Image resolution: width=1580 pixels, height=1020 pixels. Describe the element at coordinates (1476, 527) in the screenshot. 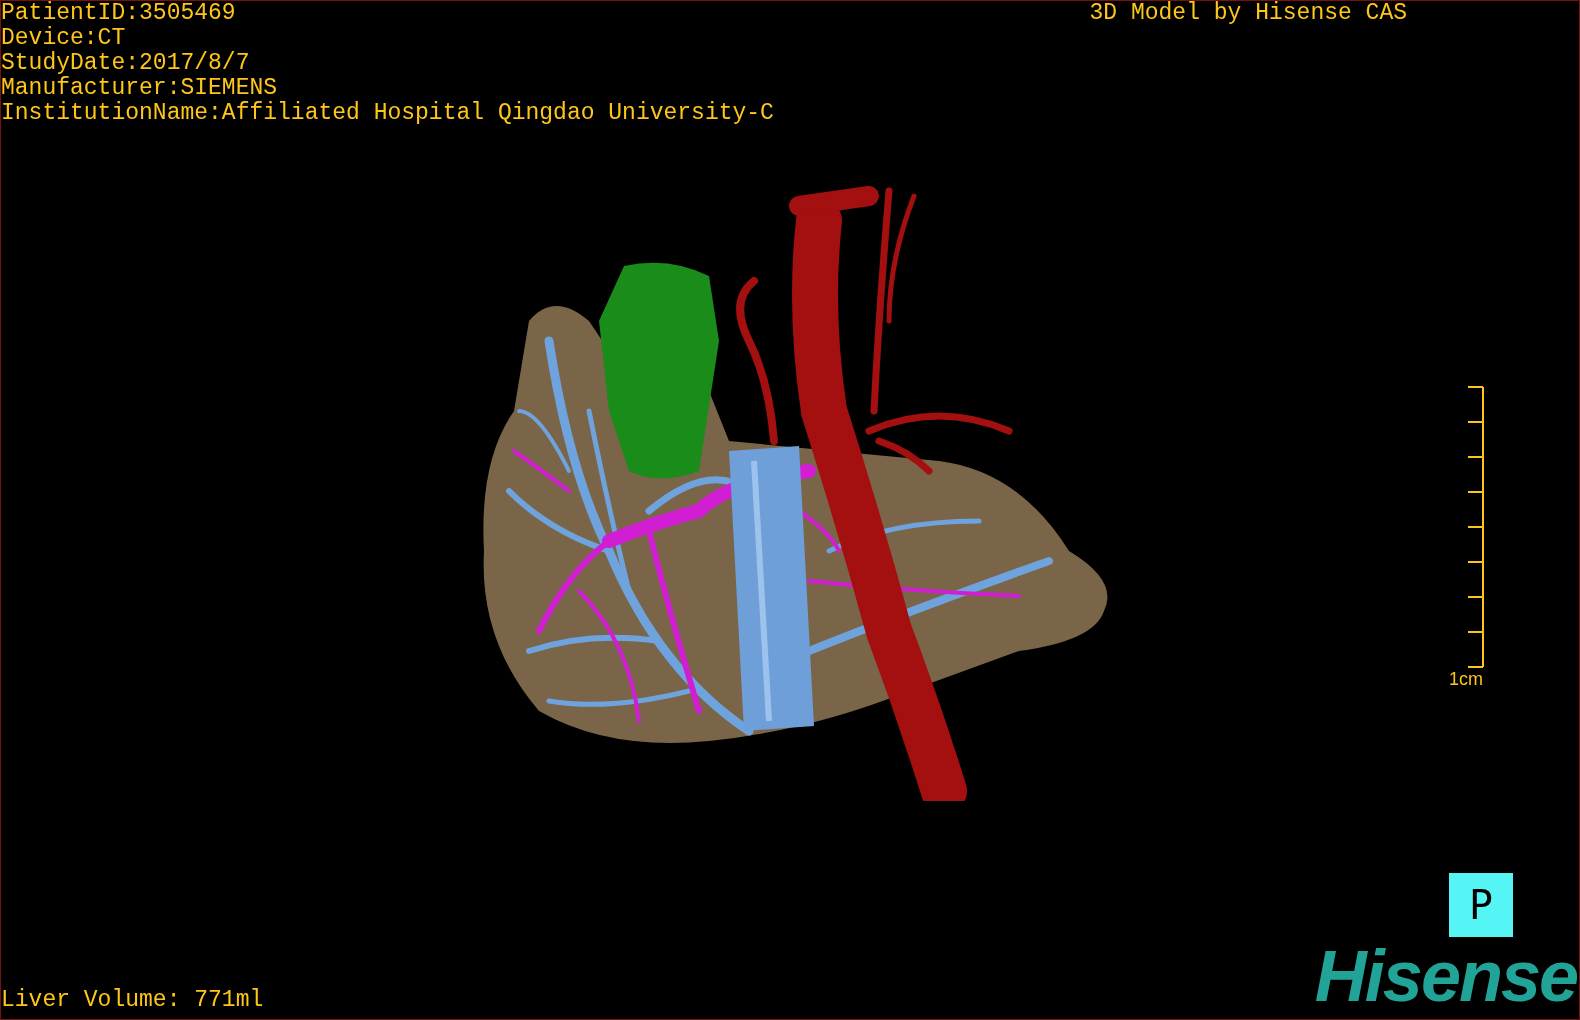

I see `scale-bar-icon` at that location.